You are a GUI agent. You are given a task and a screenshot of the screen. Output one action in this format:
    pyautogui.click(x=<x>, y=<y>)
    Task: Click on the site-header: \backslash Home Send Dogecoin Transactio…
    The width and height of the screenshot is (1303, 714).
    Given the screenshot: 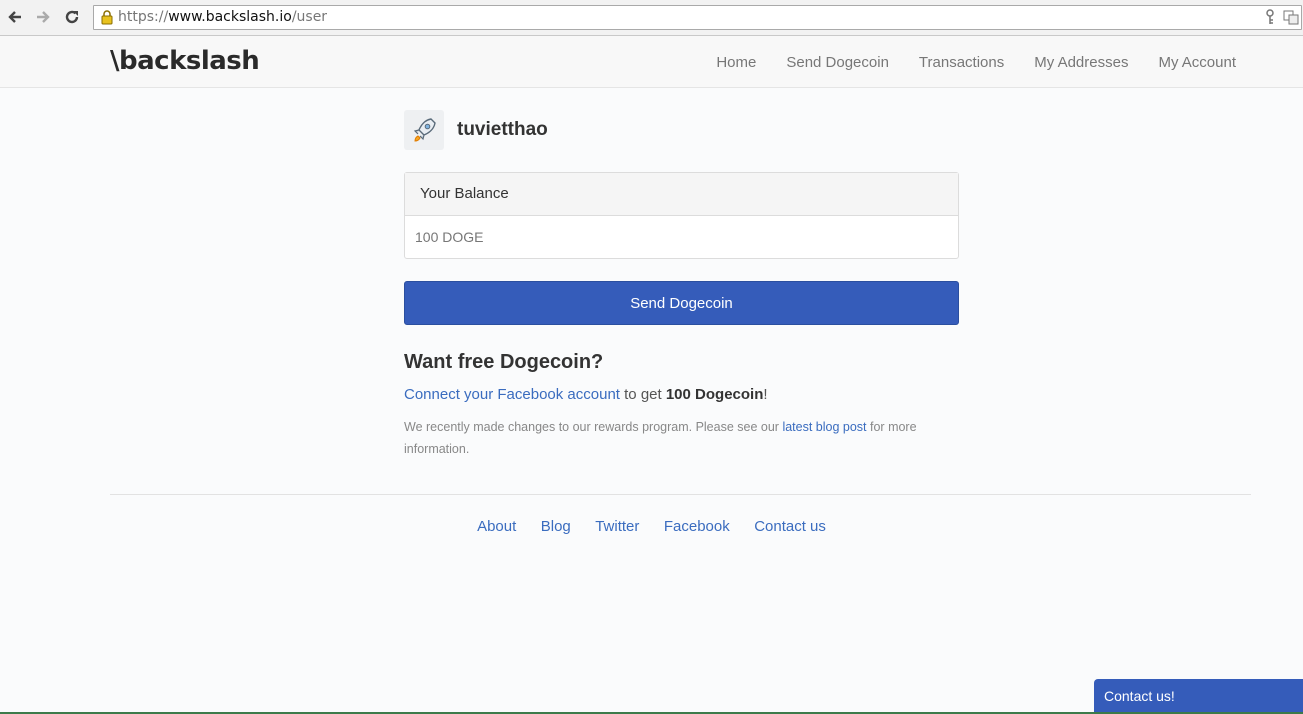 What is the action you would take?
    pyautogui.click(x=651, y=62)
    